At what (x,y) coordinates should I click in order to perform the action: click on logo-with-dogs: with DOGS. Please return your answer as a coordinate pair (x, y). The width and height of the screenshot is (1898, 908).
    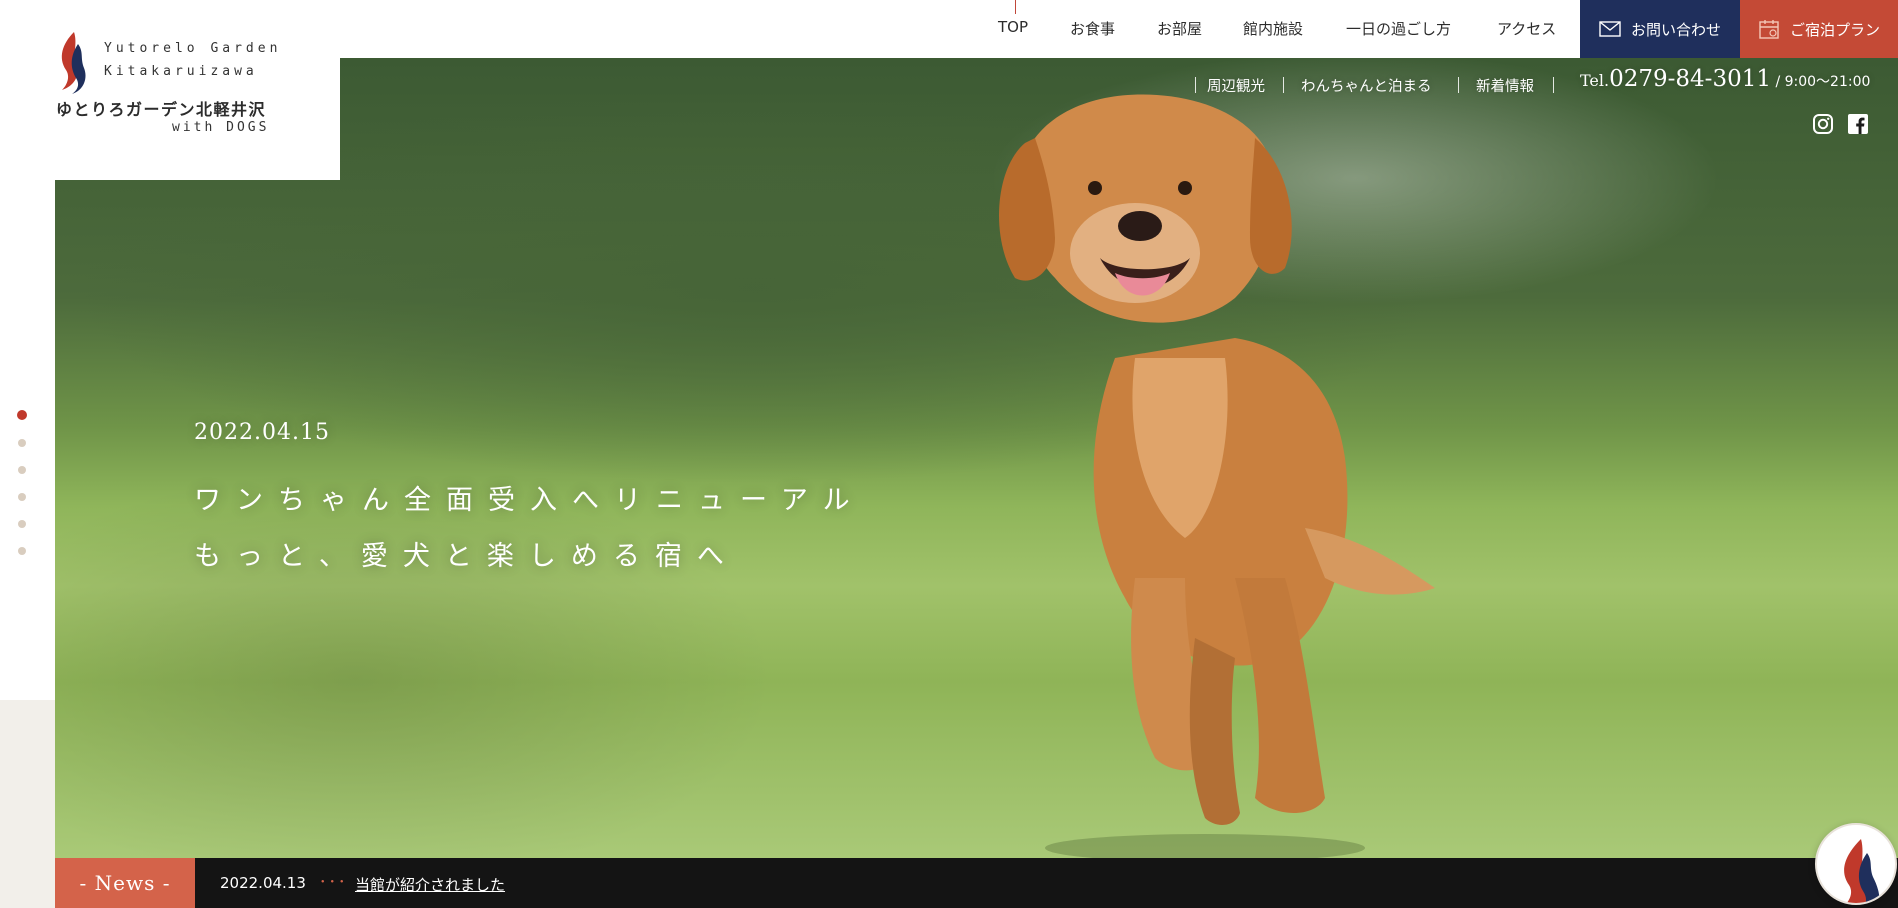
    Looking at the image, I should click on (221, 127).